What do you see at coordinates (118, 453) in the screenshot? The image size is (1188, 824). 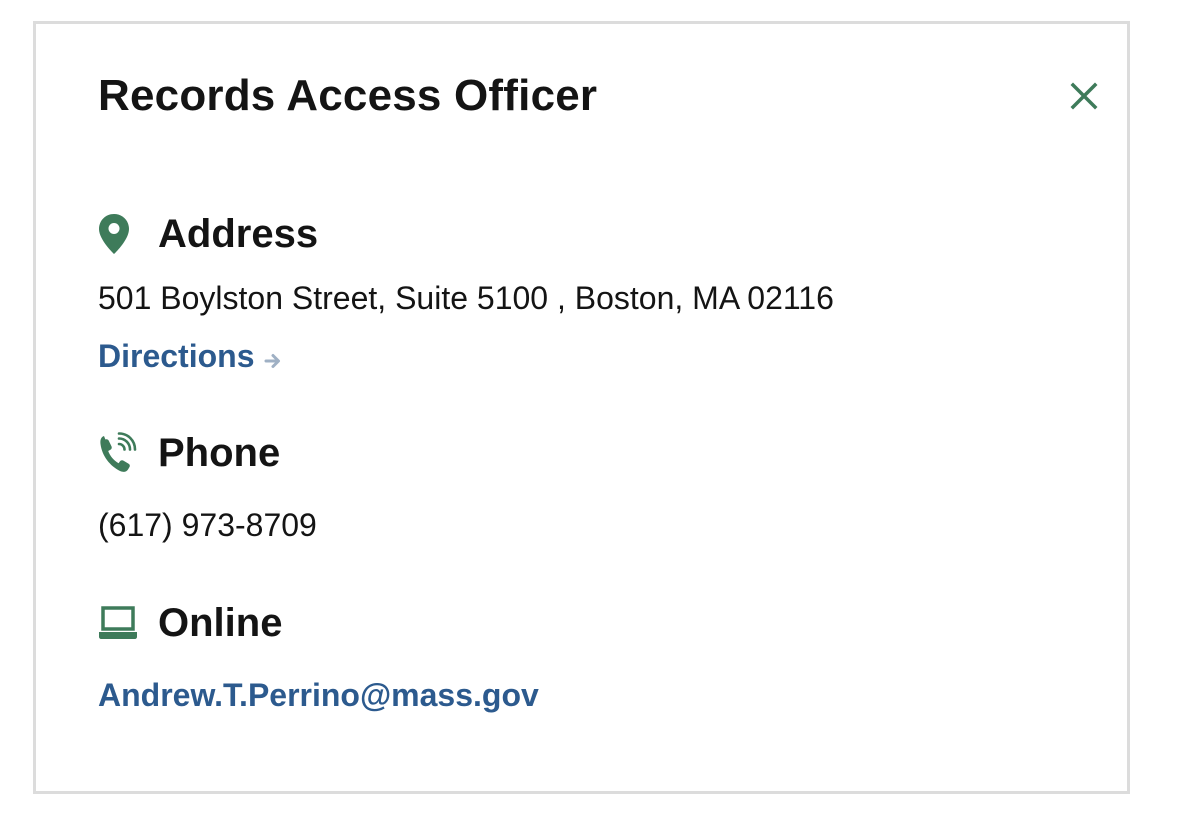 I see `phone-icon` at bounding box center [118, 453].